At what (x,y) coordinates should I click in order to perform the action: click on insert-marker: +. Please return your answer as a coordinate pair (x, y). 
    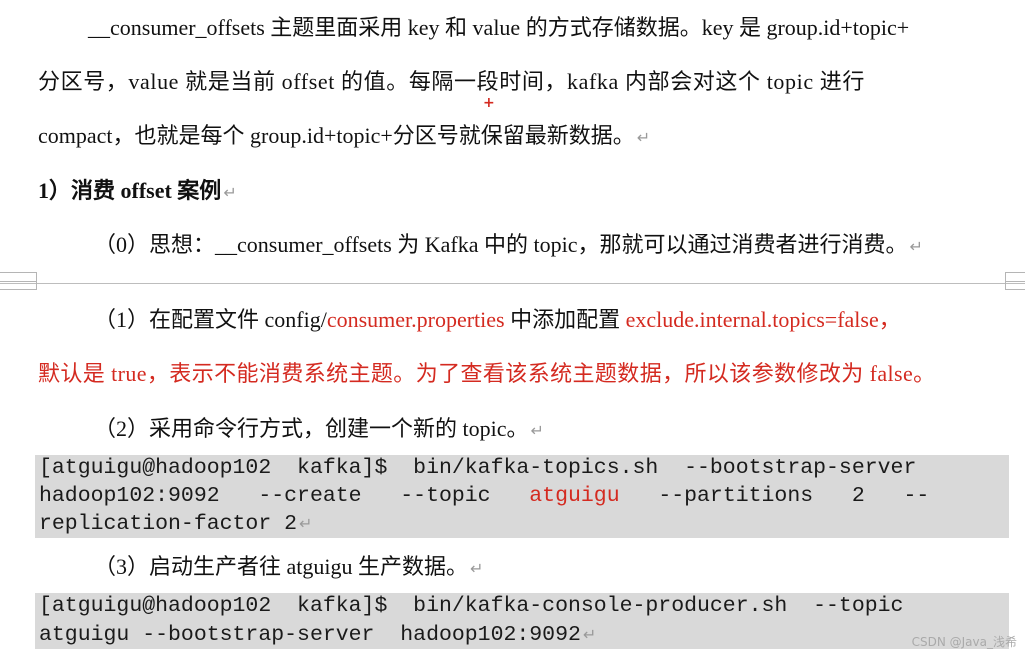
    Looking at the image, I should click on (489, 103).